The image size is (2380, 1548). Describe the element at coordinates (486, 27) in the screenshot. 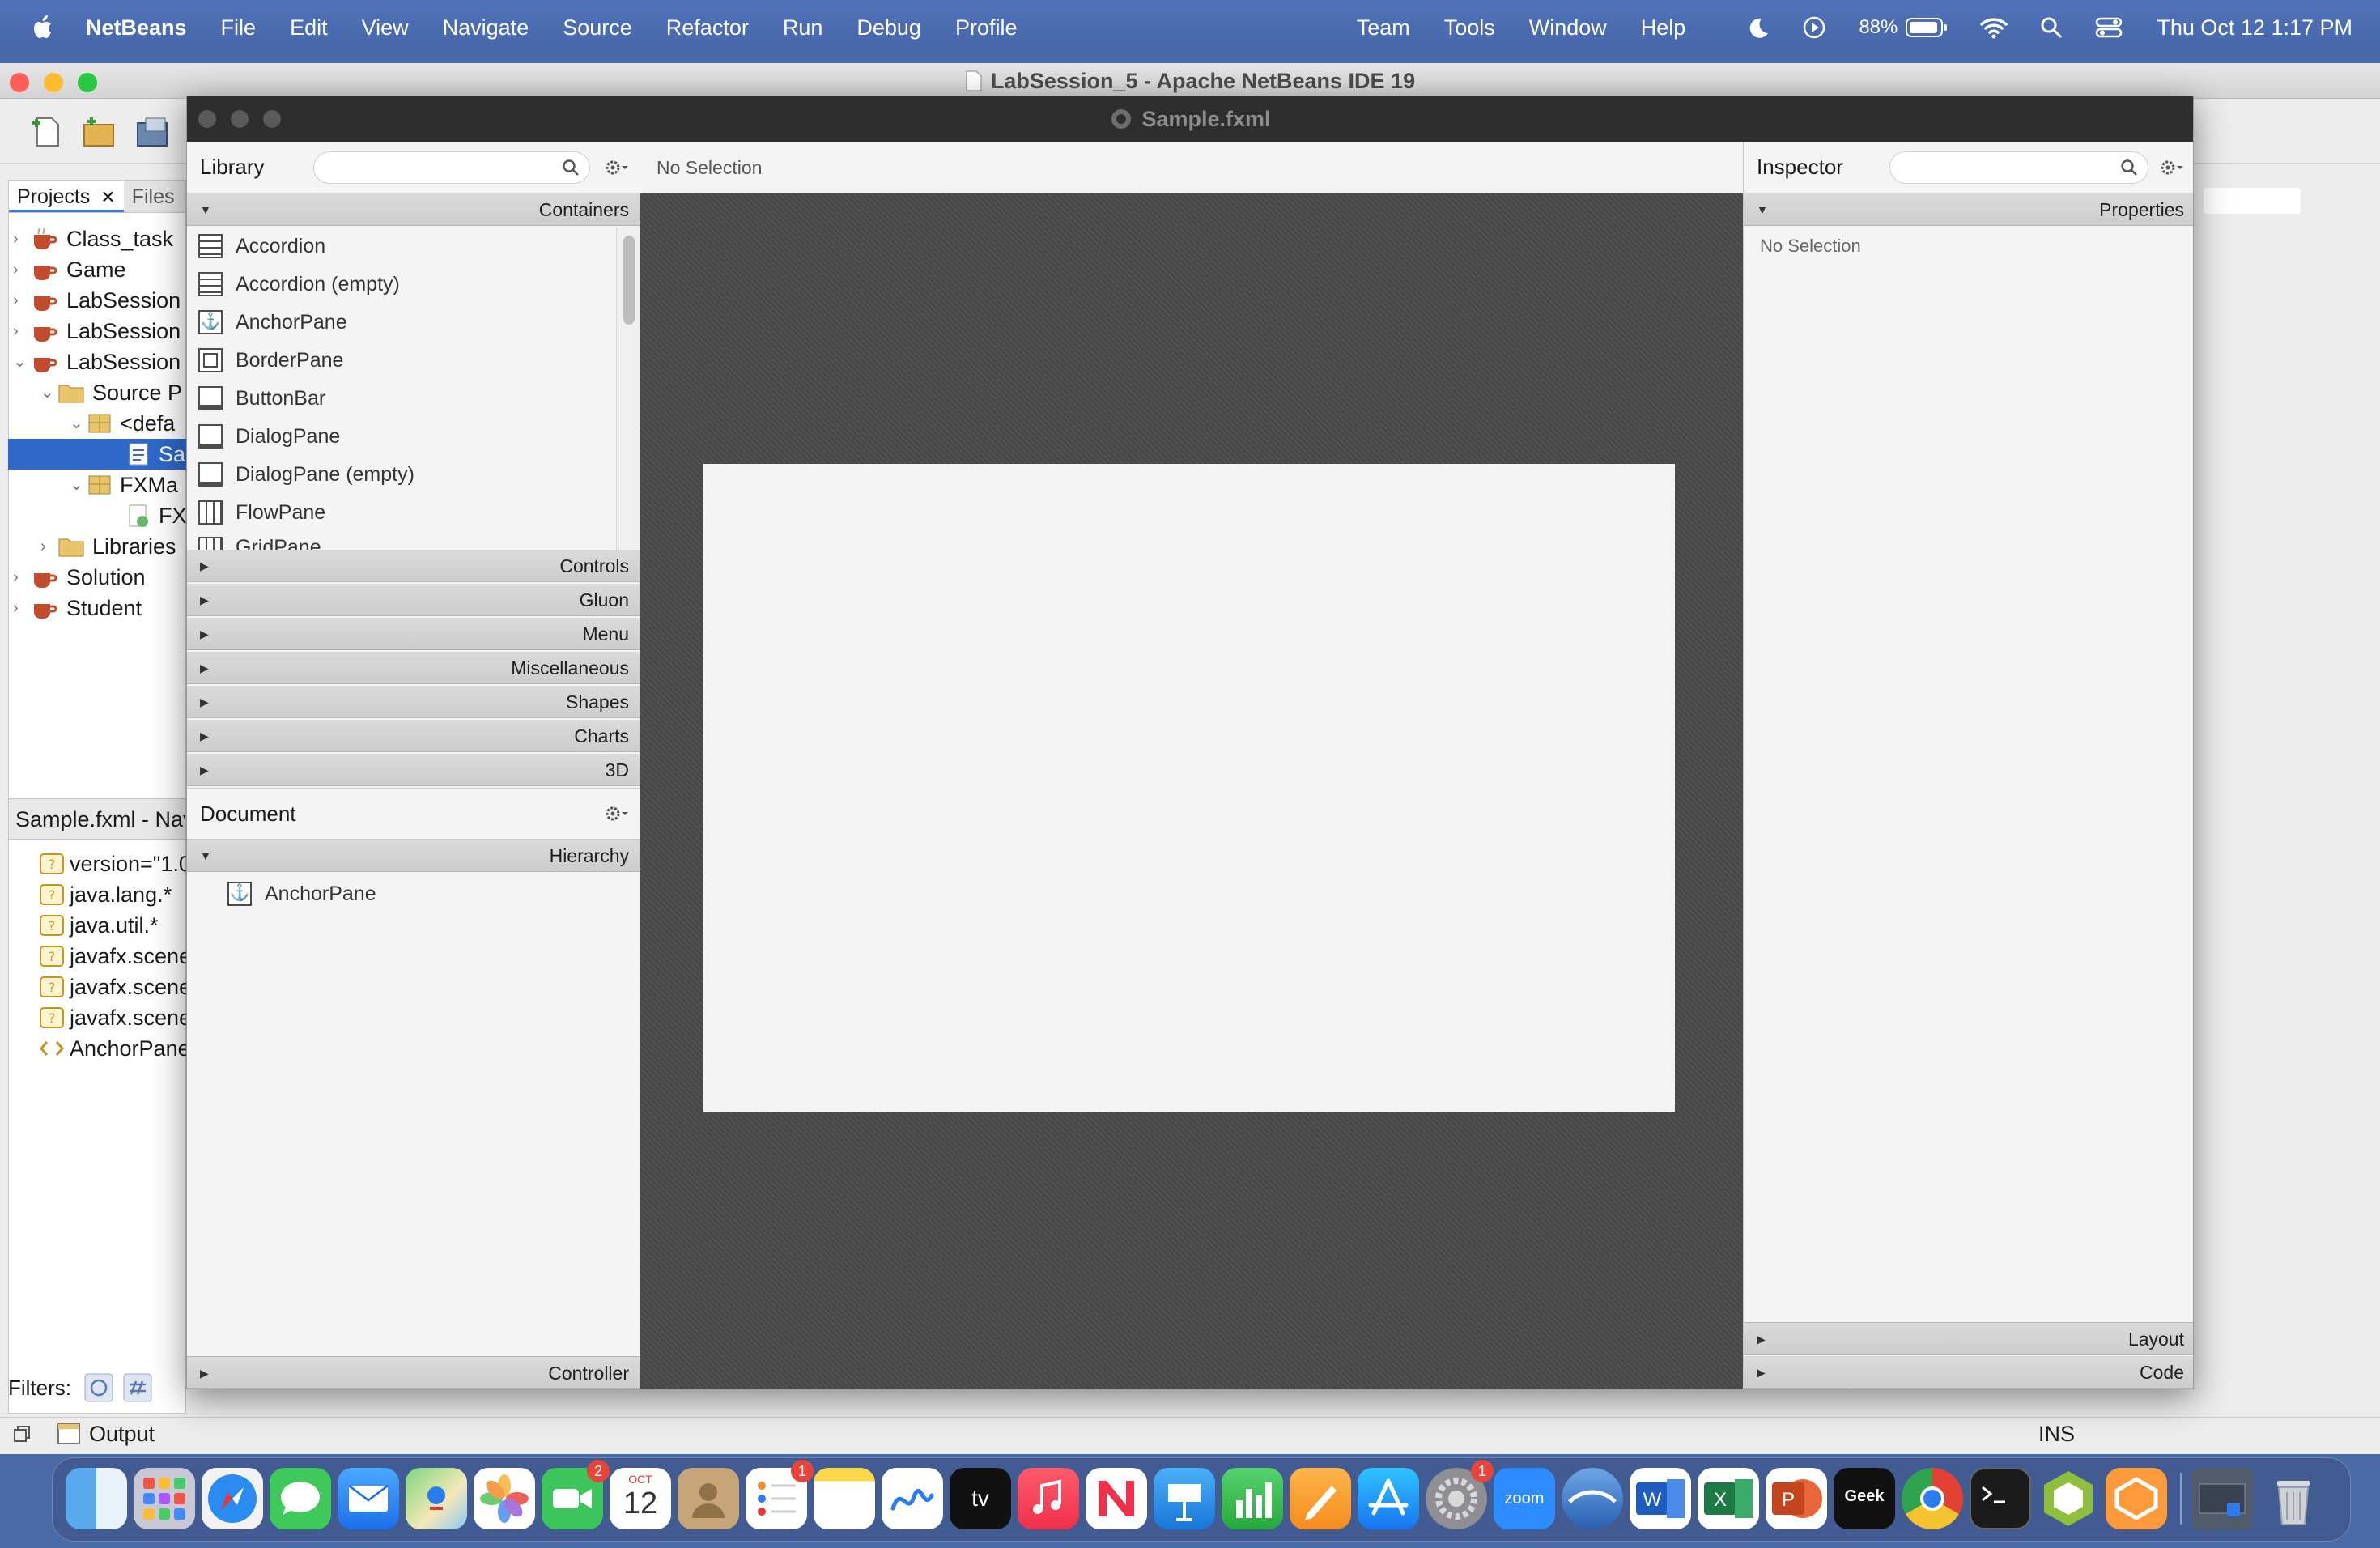

I see `menu-navigate: Navigate` at that location.